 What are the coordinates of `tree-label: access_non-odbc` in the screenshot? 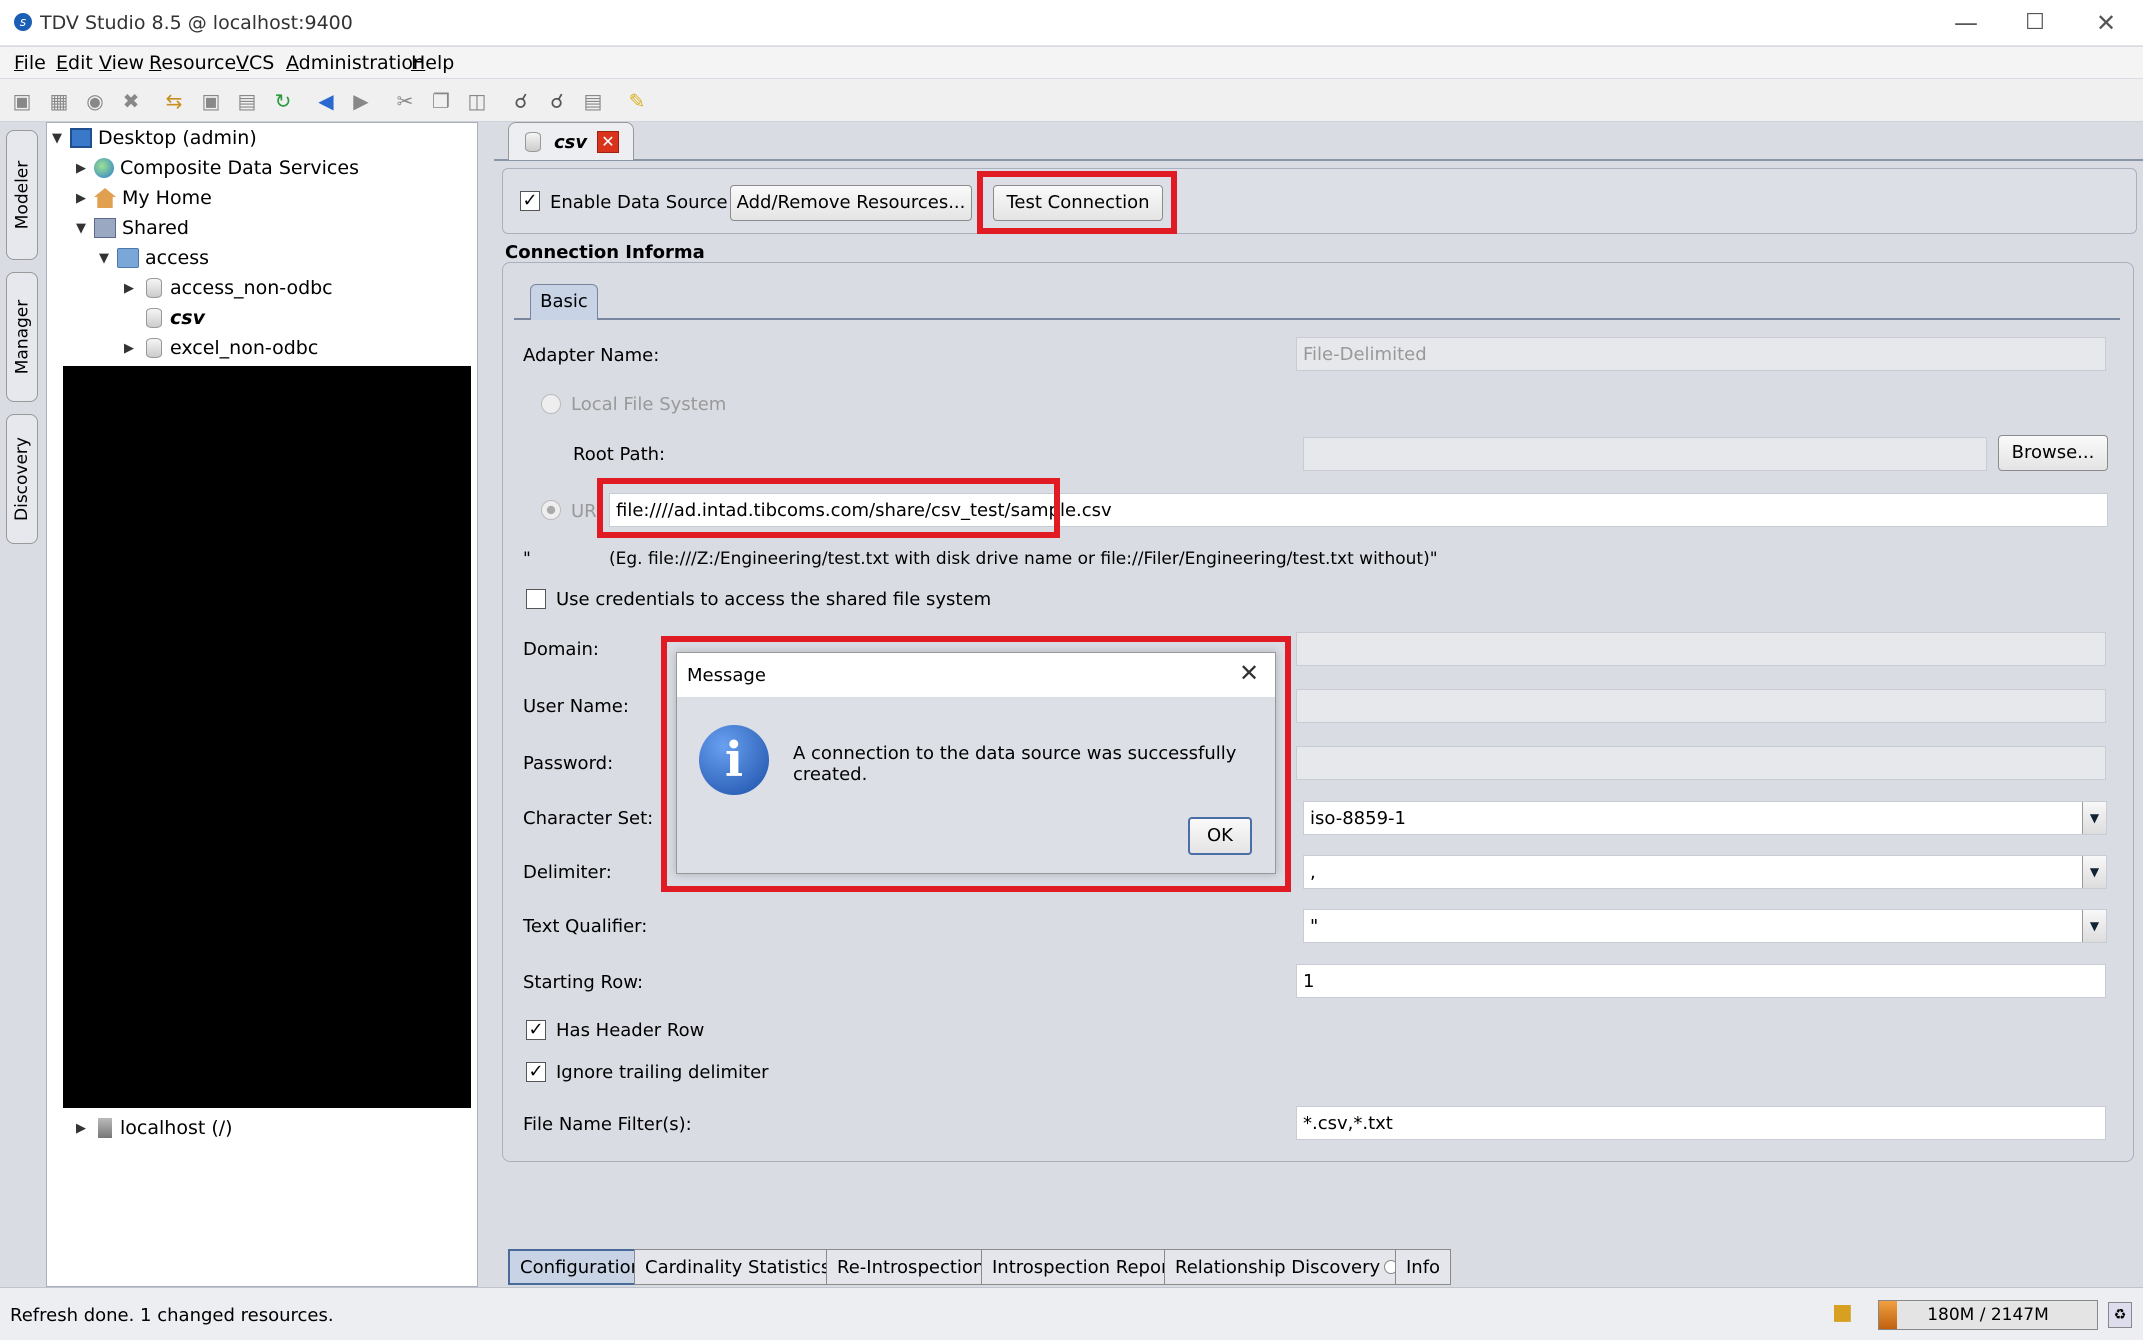 It's located at (251, 288).